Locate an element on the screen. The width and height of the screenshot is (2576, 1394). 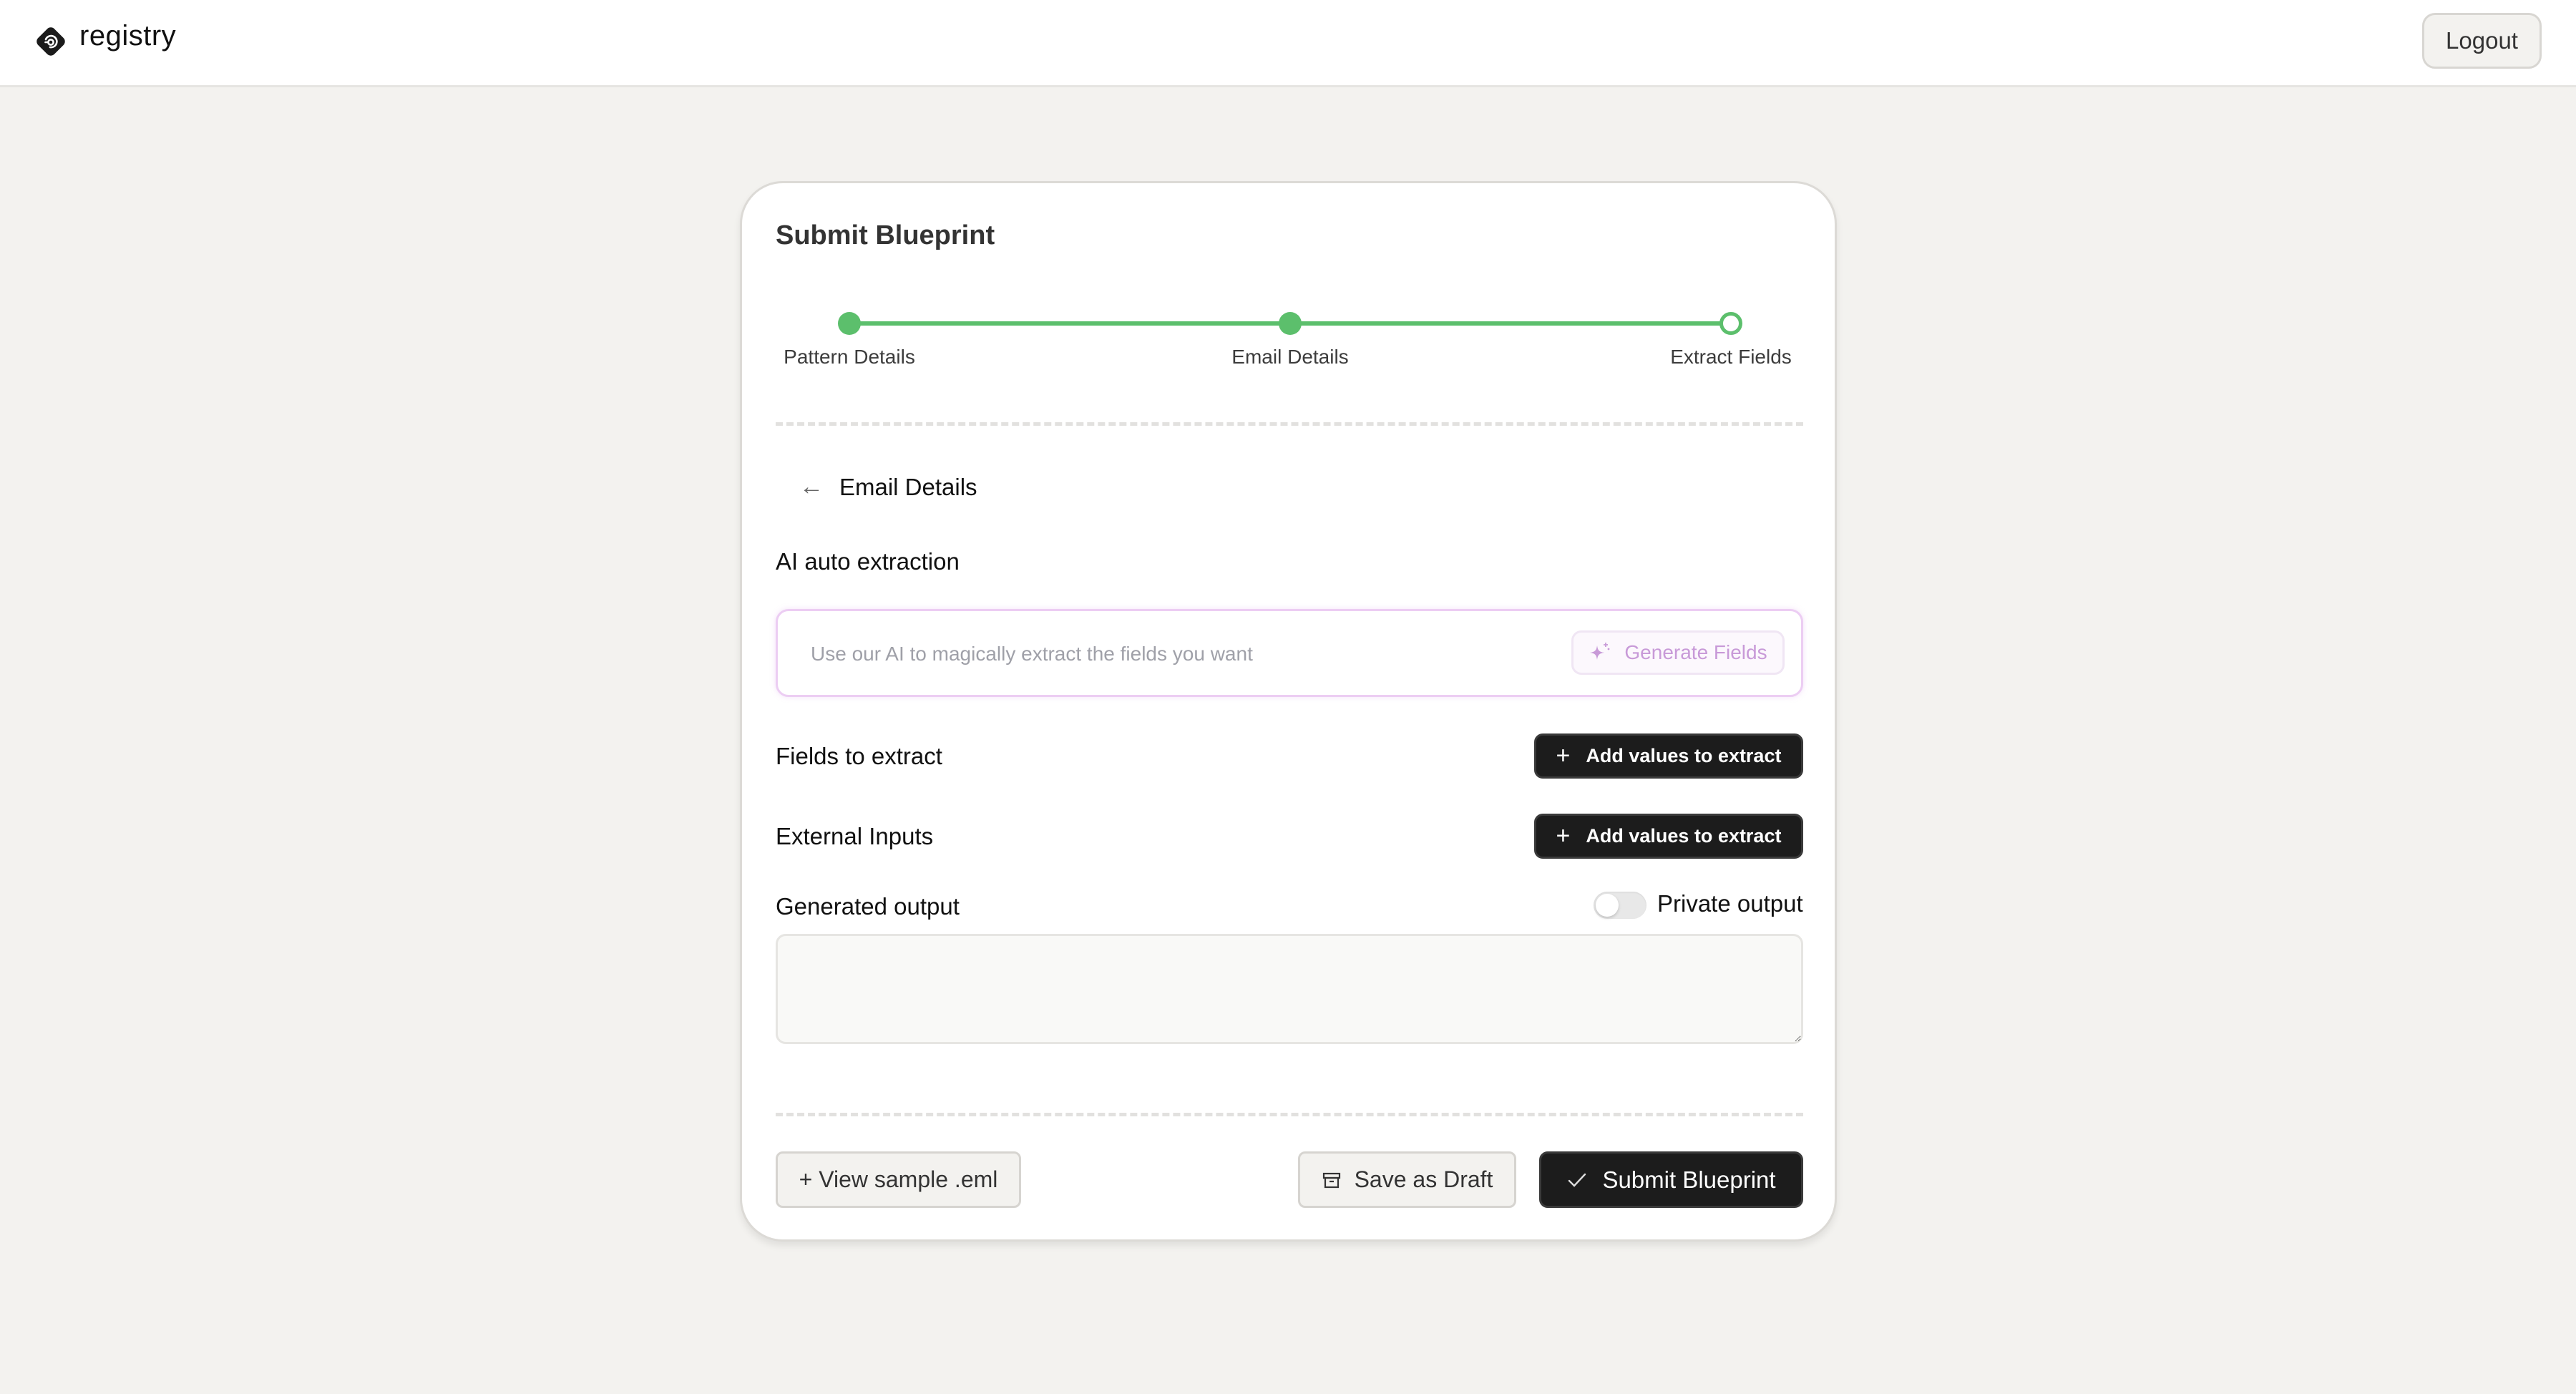
submit-blueprint-label: Submit Blueprint is located at coordinates (1689, 1179).